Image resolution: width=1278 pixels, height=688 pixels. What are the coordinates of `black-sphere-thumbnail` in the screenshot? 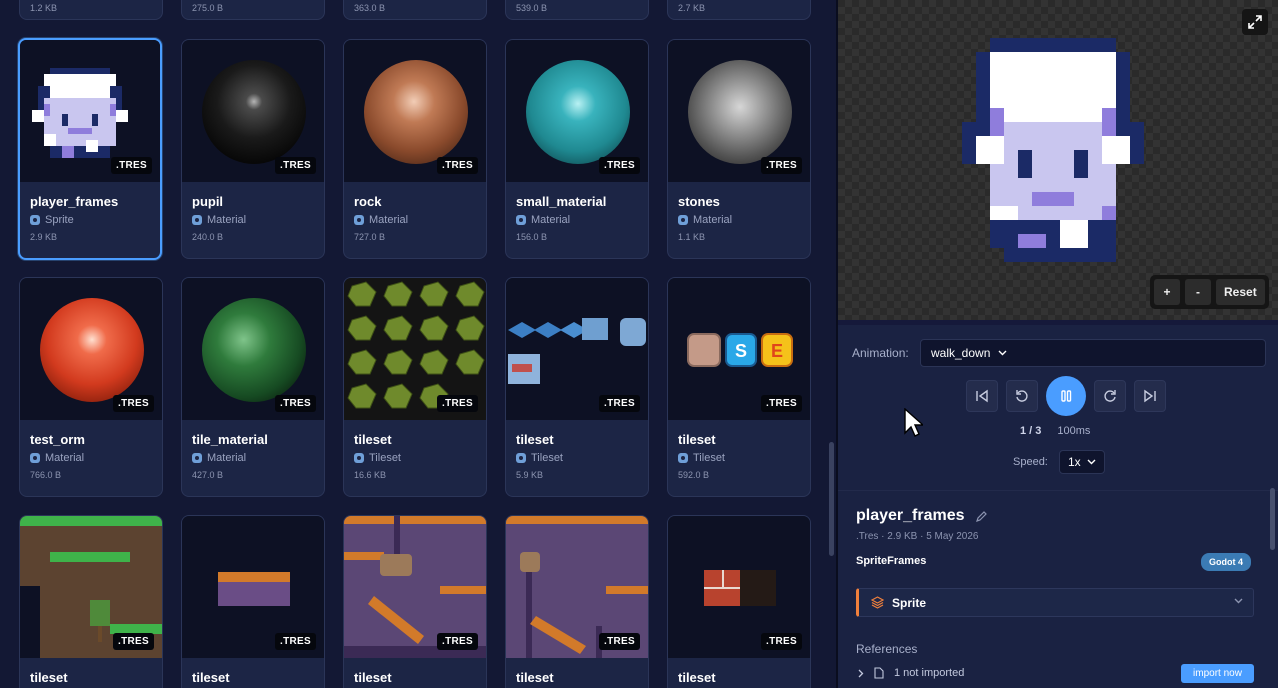 It's located at (254, 112).